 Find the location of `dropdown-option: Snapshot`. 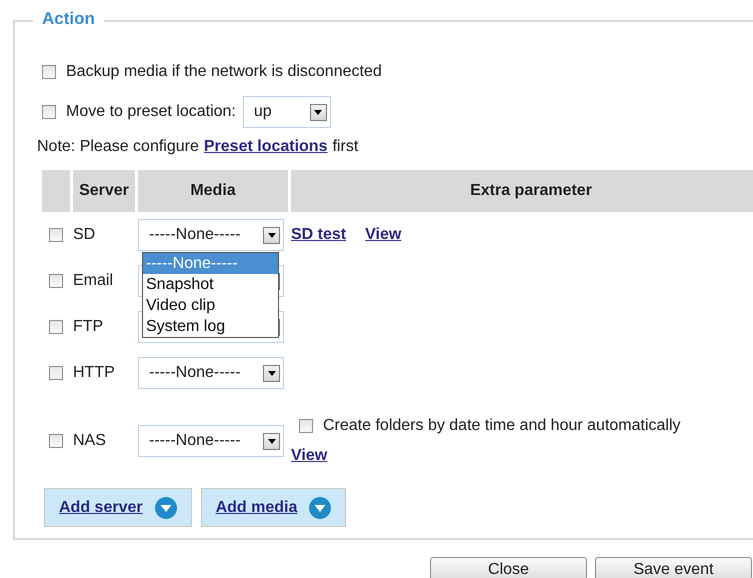

dropdown-option: Snapshot is located at coordinates (210, 284).